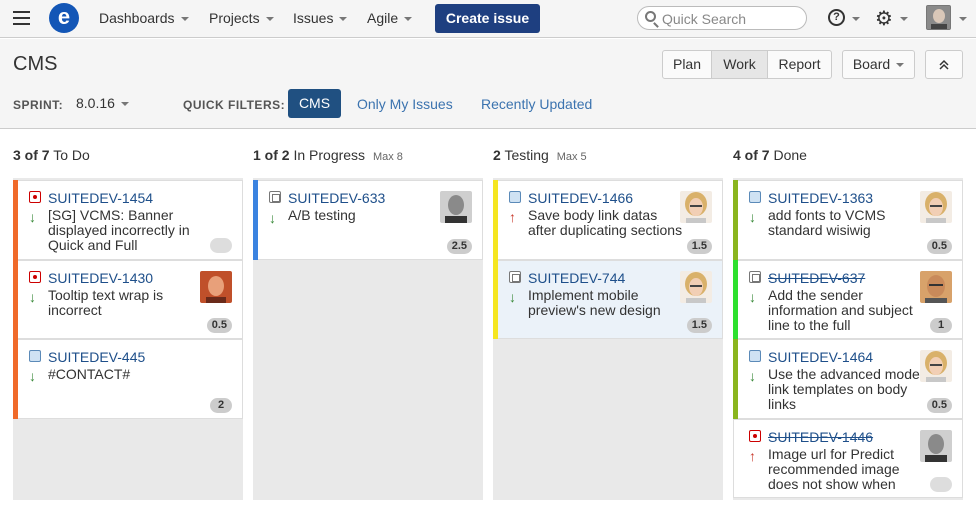 The height and width of the screenshot is (517, 976). Describe the element at coordinates (368, 220) in the screenshot. I see `issue-card: SUITEDEV-633 ↓ A/B testing 2.5` at that location.